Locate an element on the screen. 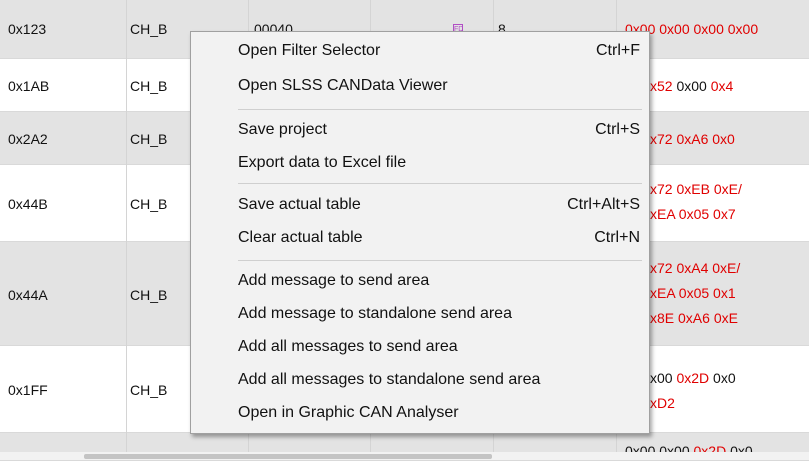  menu-item-label: Save project is located at coordinates (282, 129).